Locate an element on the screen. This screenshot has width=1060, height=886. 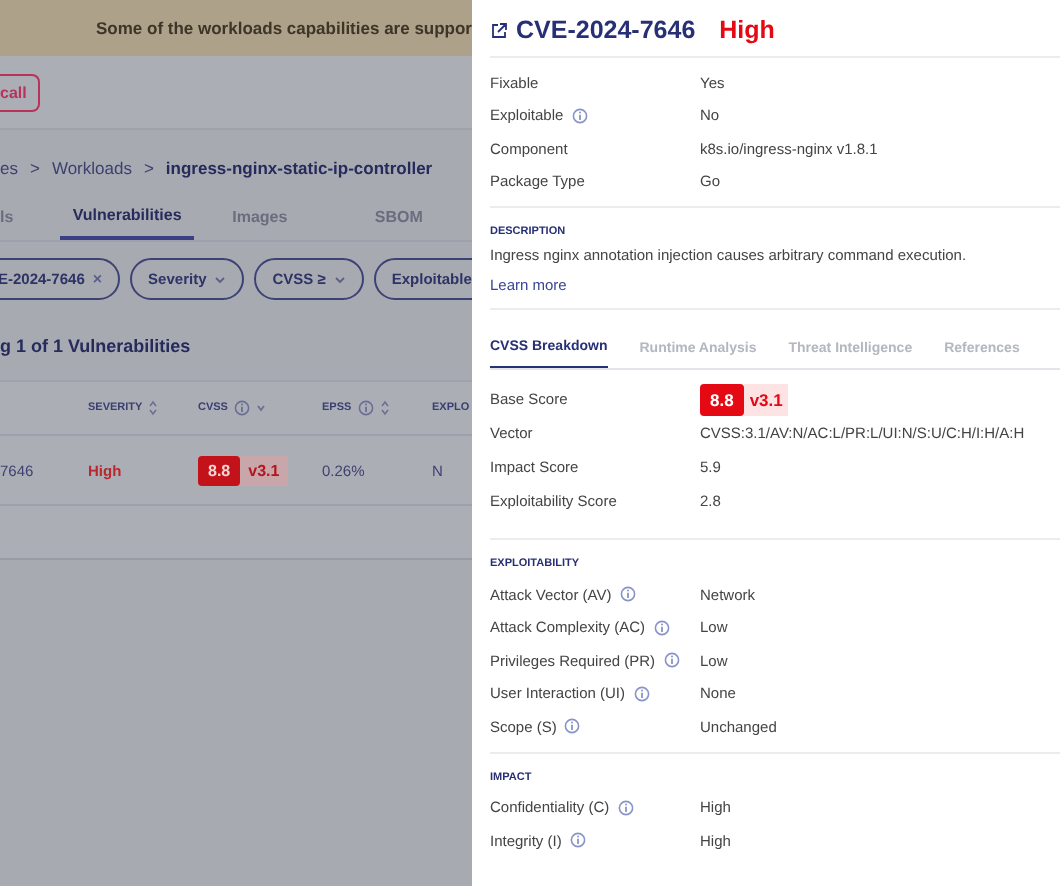
severity-label: High is located at coordinates (747, 30).